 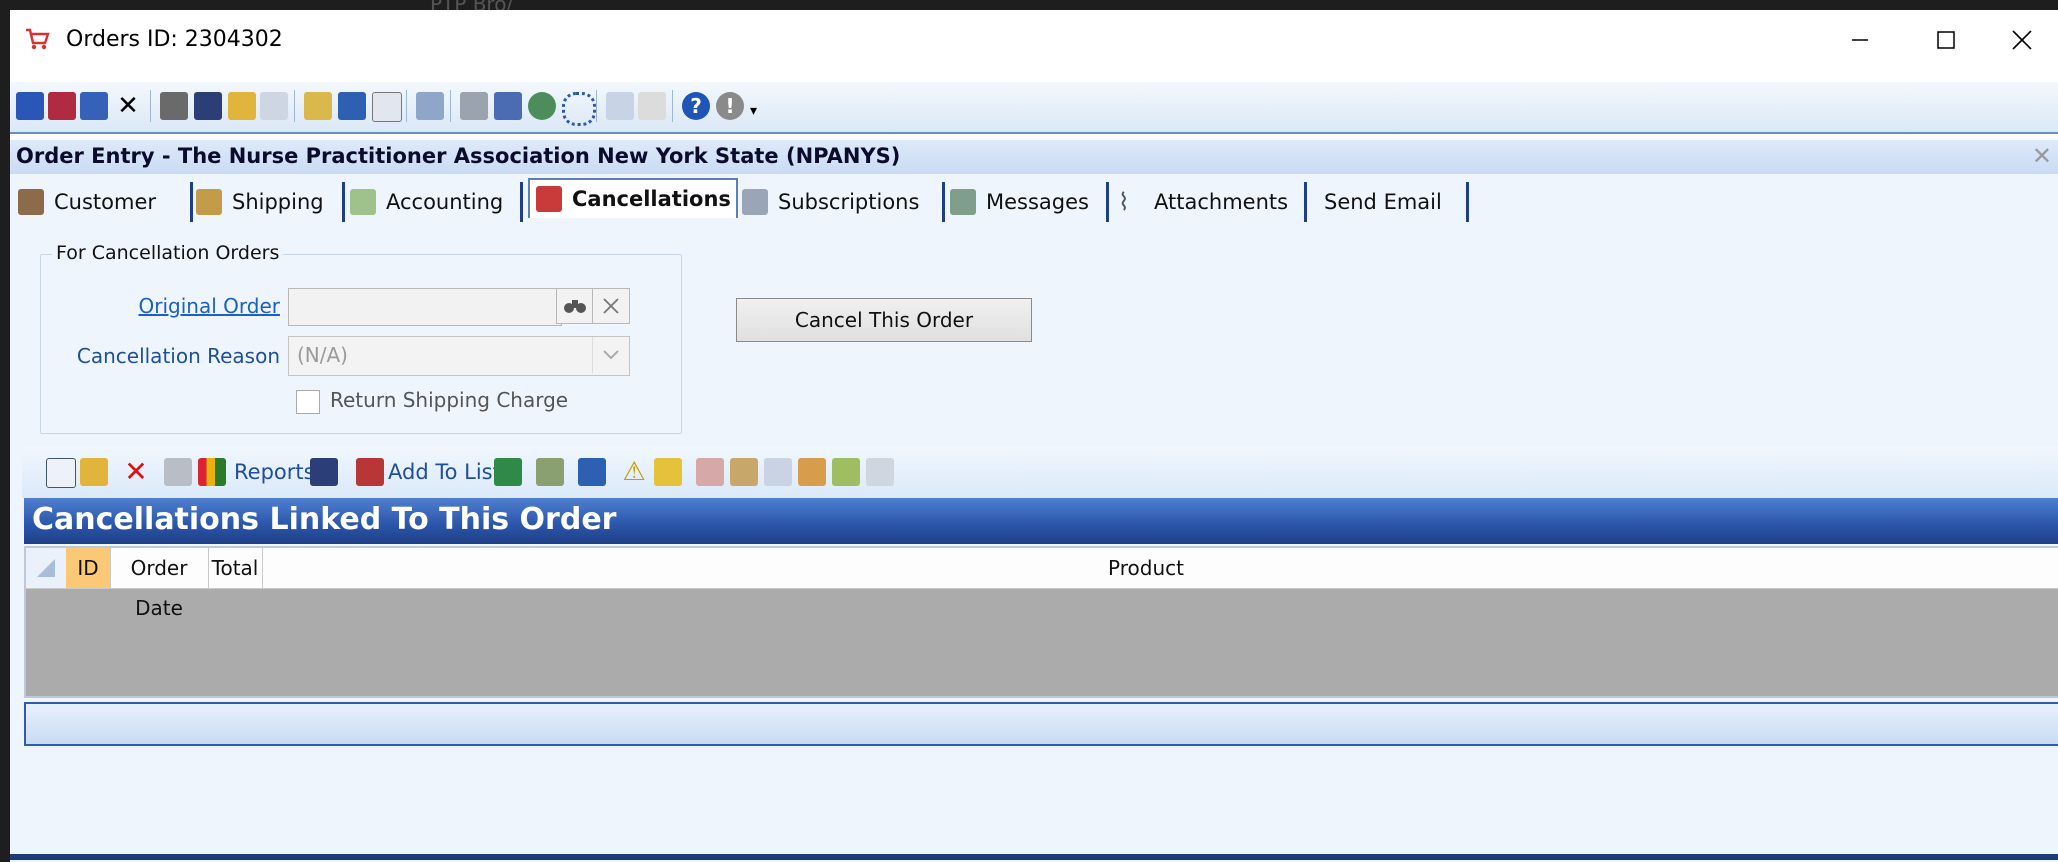 I want to click on cancellation-reason-label: Cancellation Reason, so click(x=178, y=356).